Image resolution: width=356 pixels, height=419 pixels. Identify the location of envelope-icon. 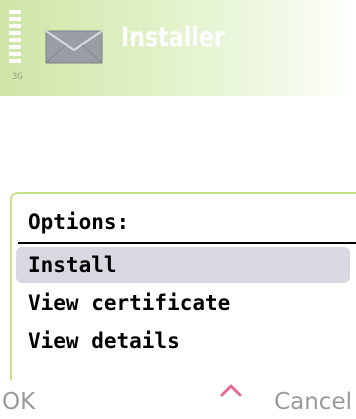
(74, 49).